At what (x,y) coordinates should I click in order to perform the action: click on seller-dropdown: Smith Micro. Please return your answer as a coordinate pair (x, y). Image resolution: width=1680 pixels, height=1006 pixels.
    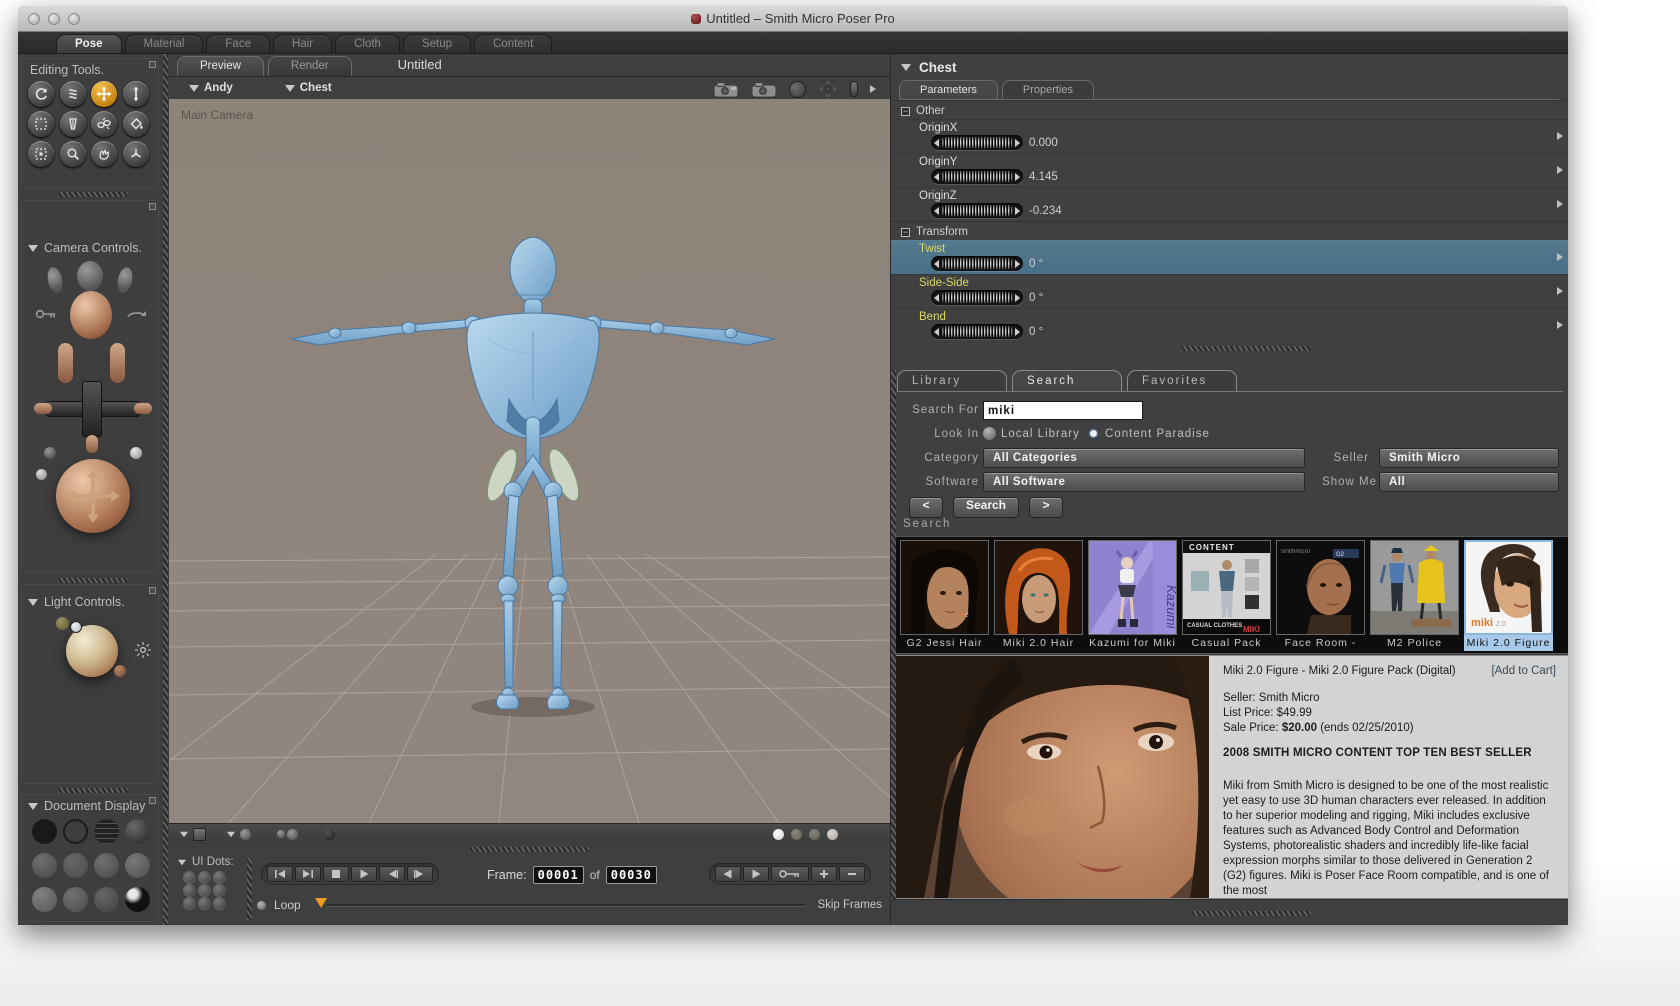
    Looking at the image, I should click on (1469, 458).